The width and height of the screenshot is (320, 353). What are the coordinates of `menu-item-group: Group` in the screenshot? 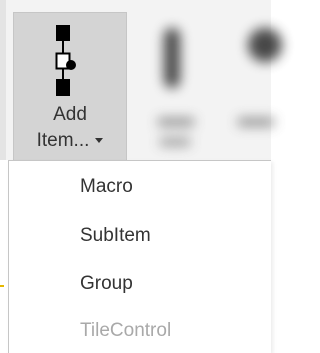 It's located at (106, 284).